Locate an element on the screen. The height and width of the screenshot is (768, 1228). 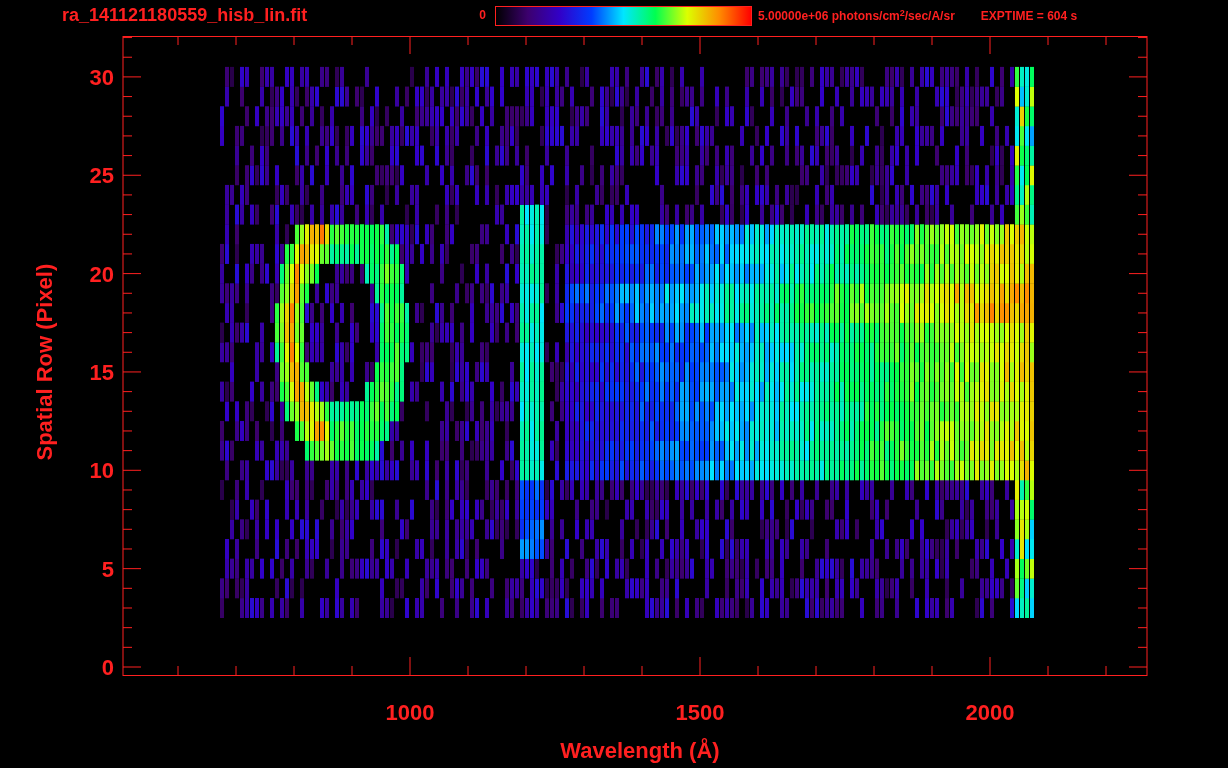
y-tick-label: 20 is located at coordinates (101, 274).